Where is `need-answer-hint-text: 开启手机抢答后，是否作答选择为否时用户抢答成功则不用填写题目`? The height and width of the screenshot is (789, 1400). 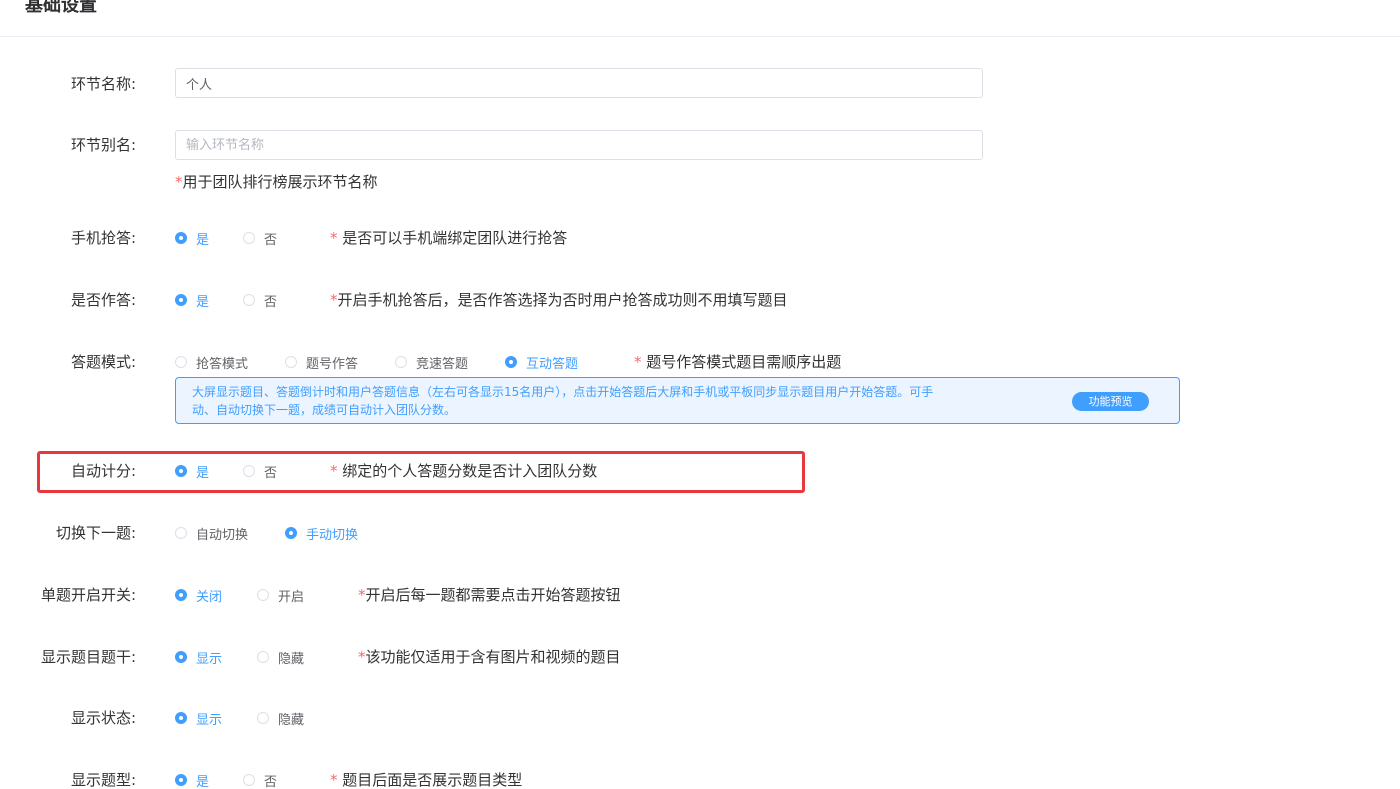 need-answer-hint-text: 开启手机抢答后，是否作答选择为否时用户抢答成功则不用填写题目 is located at coordinates (562, 300).